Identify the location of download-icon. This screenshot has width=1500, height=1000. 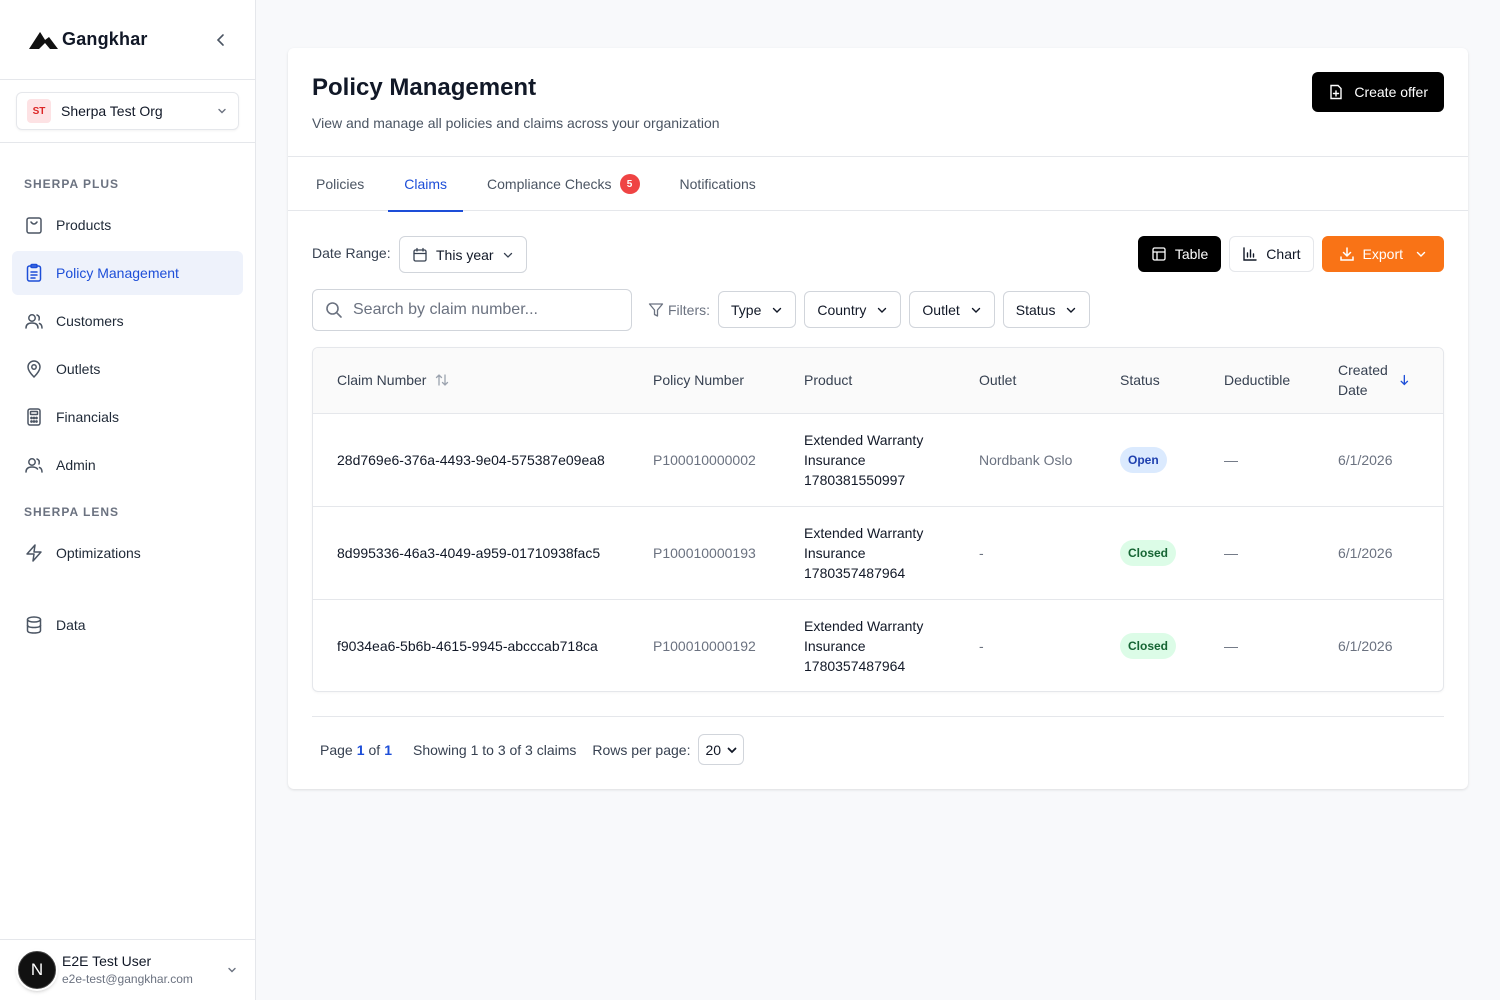
(1346, 254).